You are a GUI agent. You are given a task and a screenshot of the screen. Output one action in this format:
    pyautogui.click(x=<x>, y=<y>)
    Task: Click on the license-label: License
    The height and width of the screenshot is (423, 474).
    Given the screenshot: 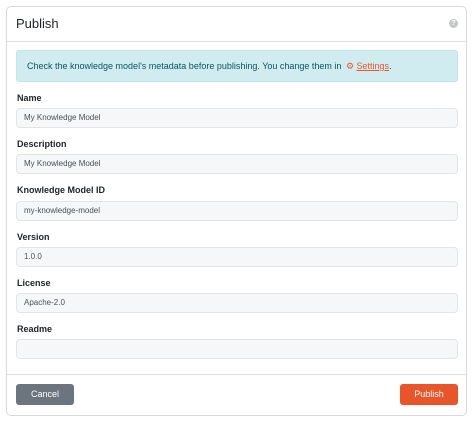 What is the action you would take?
    pyautogui.click(x=34, y=283)
    